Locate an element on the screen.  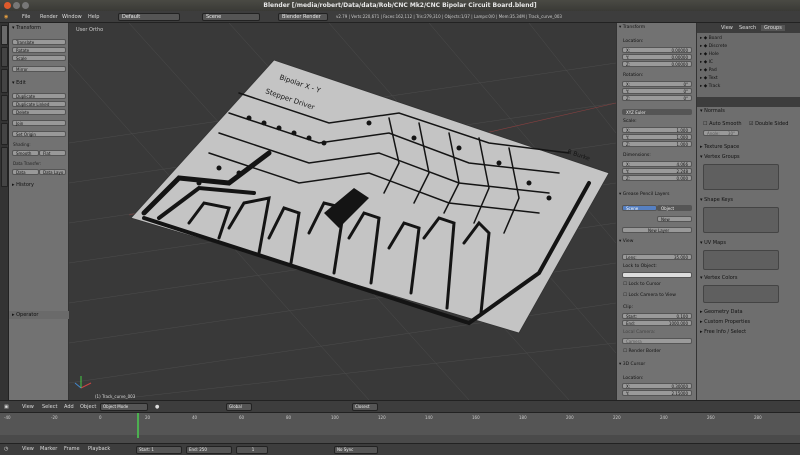
shape-keys-header: ▾ Shape Keys is located at coordinates (749, 200).